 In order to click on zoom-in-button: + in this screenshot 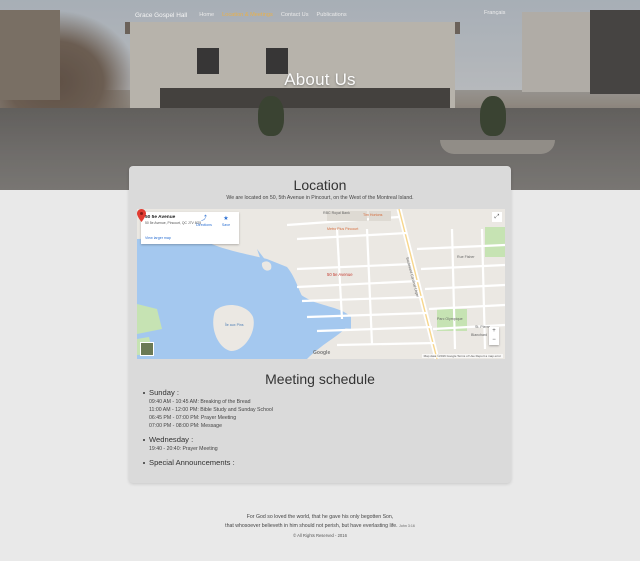, I will do `click(494, 331)`.